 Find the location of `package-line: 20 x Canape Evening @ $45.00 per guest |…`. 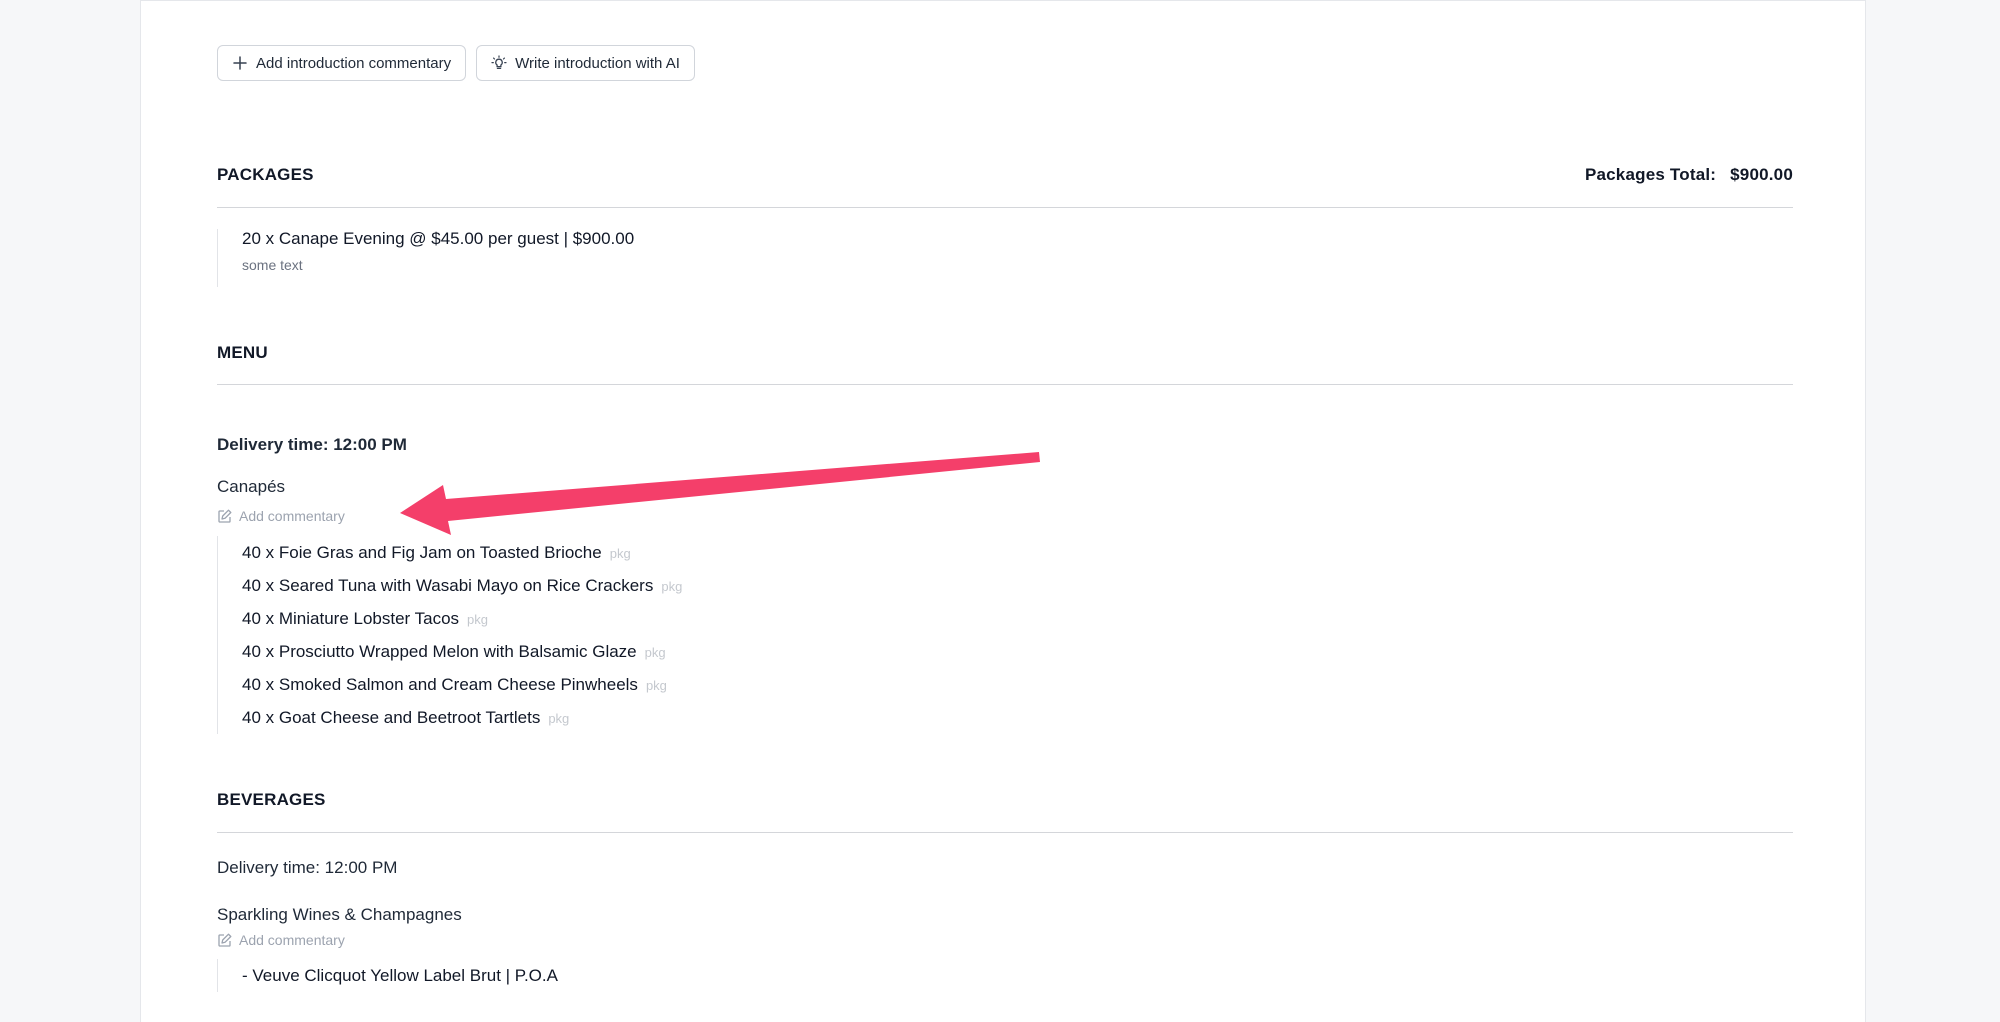

package-line: 20 x Canape Evening @ $45.00 per guest |… is located at coordinates (438, 238).